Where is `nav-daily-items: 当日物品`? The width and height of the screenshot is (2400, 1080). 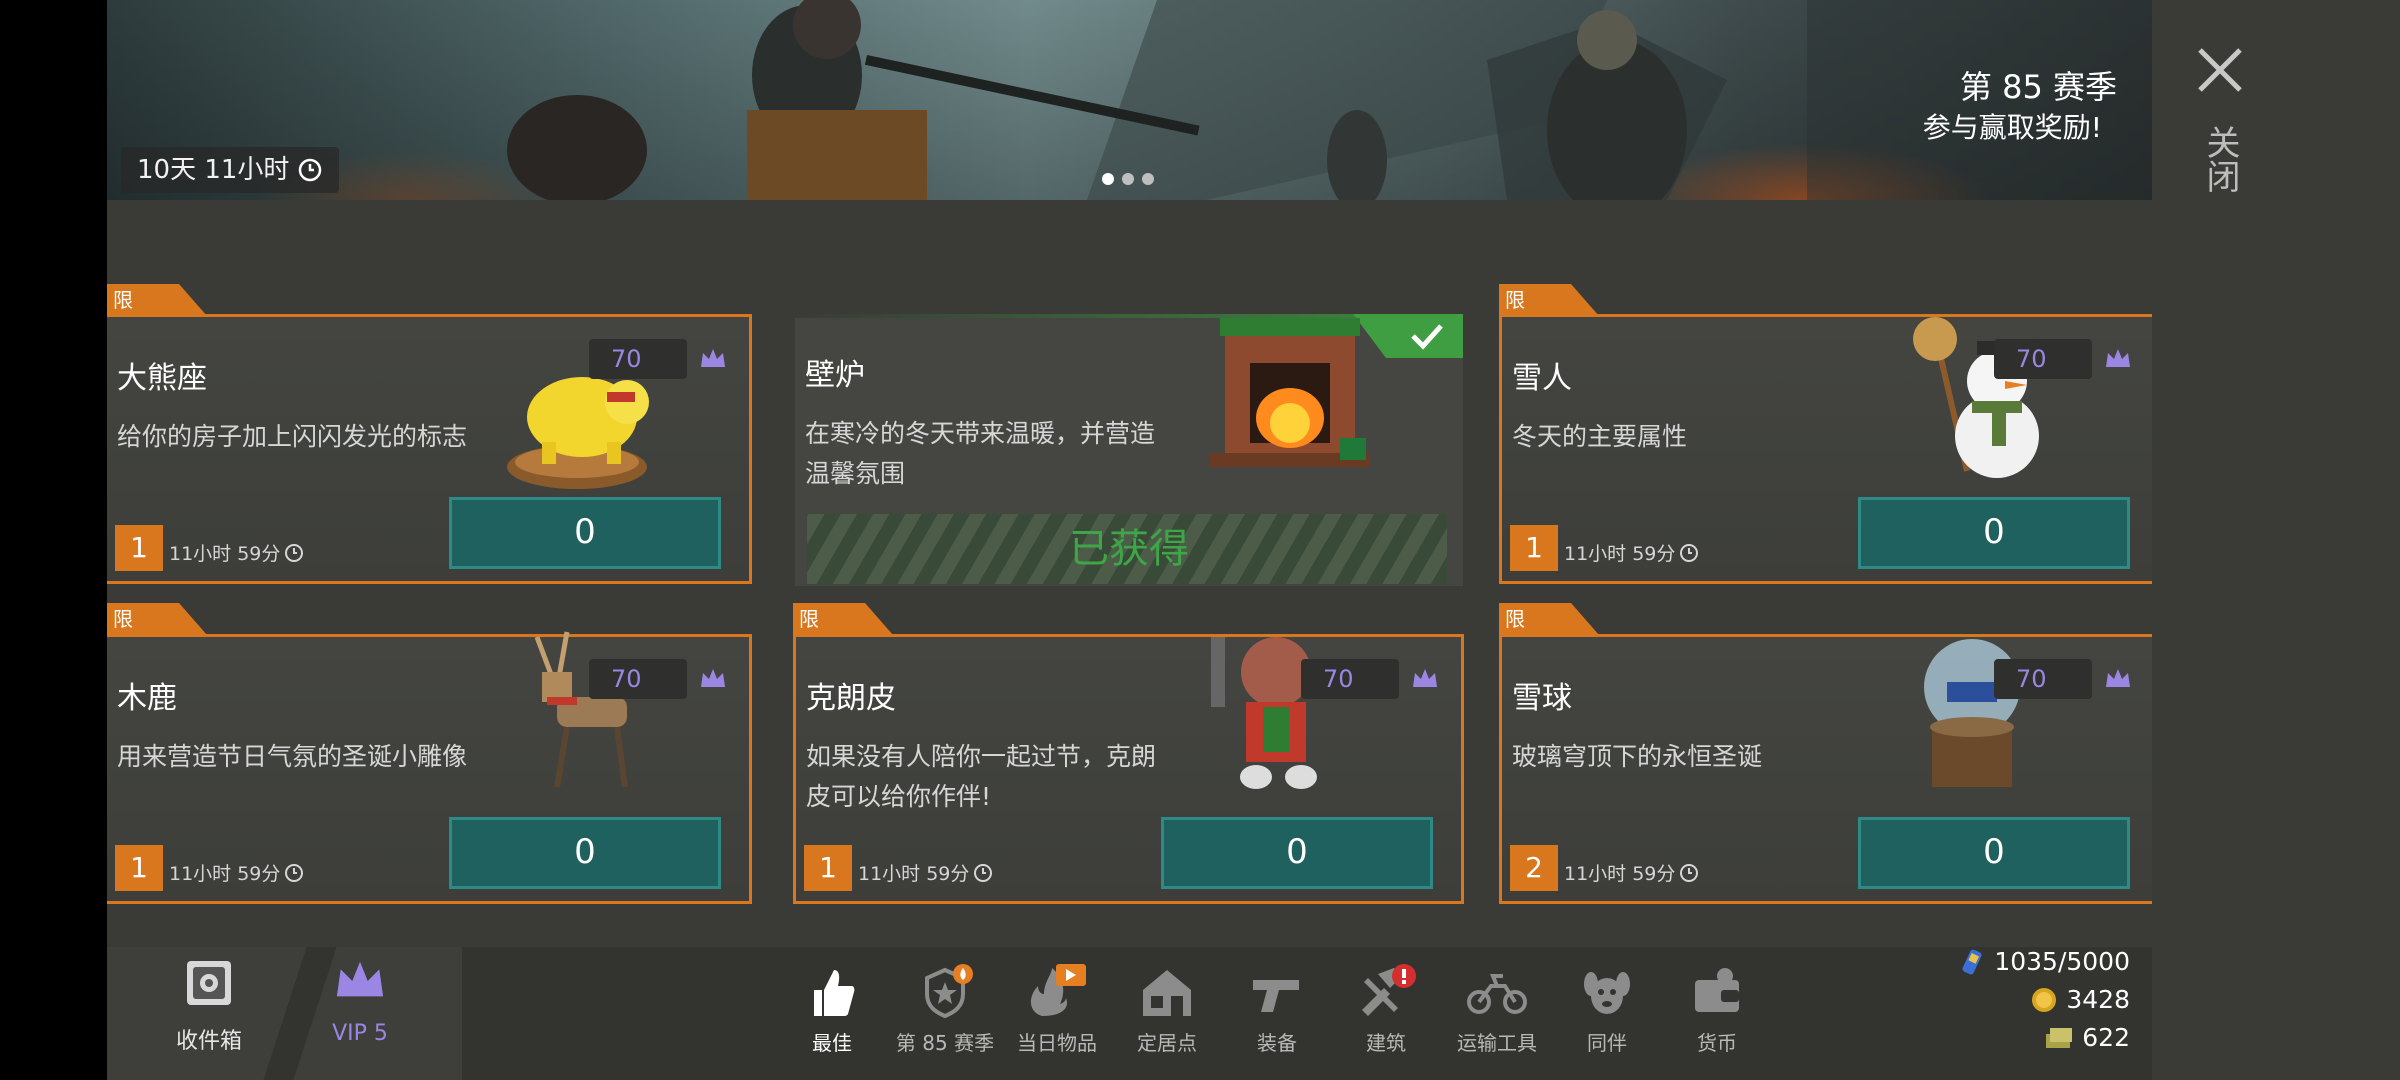 nav-daily-items: 当日物品 is located at coordinates (1057, 1006).